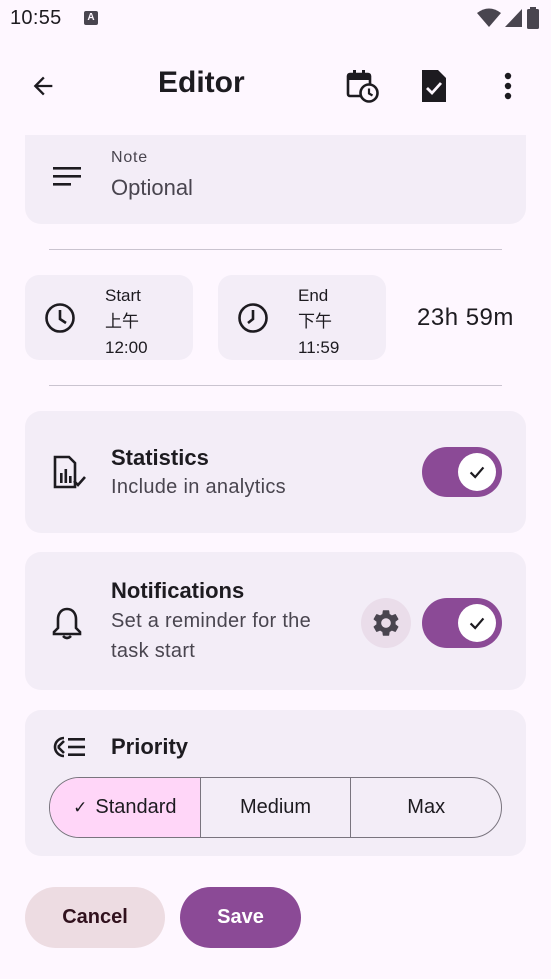 The width and height of the screenshot is (551, 979). Describe the element at coordinates (315, 321) in the screenshot. I see `end-period: 下午` at that location.